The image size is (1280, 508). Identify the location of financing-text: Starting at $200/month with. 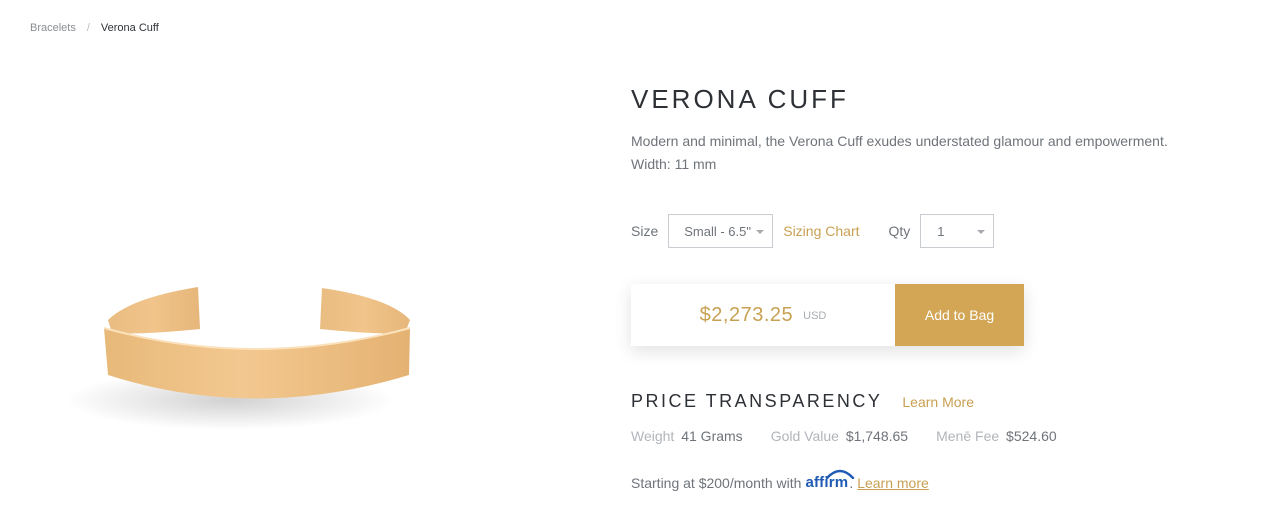
(716, 482).